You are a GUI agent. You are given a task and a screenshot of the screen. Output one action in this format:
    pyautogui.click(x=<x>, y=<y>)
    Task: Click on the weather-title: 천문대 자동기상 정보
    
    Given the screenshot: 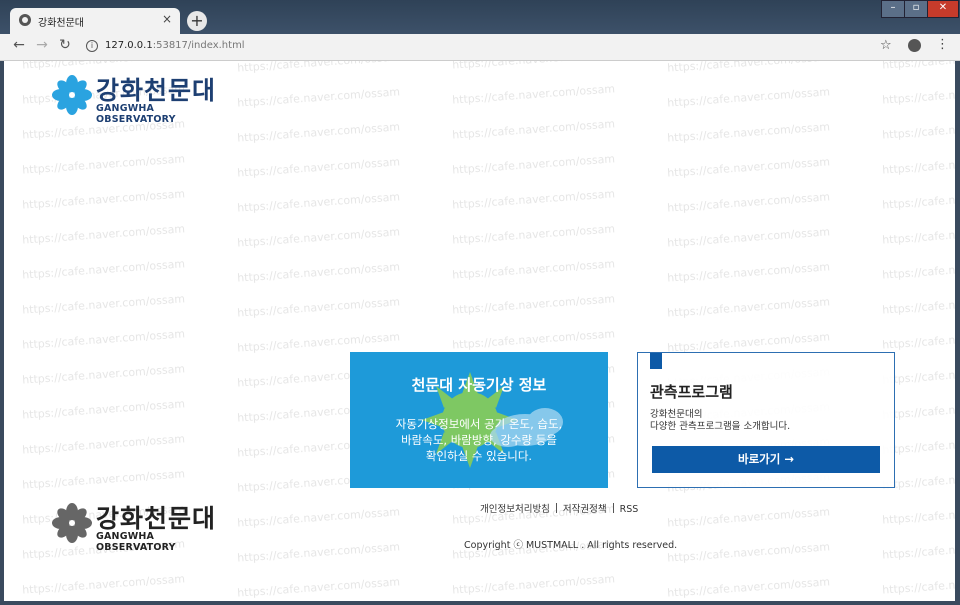 What is the action you would take?
    pyautogui.click(x=479, y=385)
    